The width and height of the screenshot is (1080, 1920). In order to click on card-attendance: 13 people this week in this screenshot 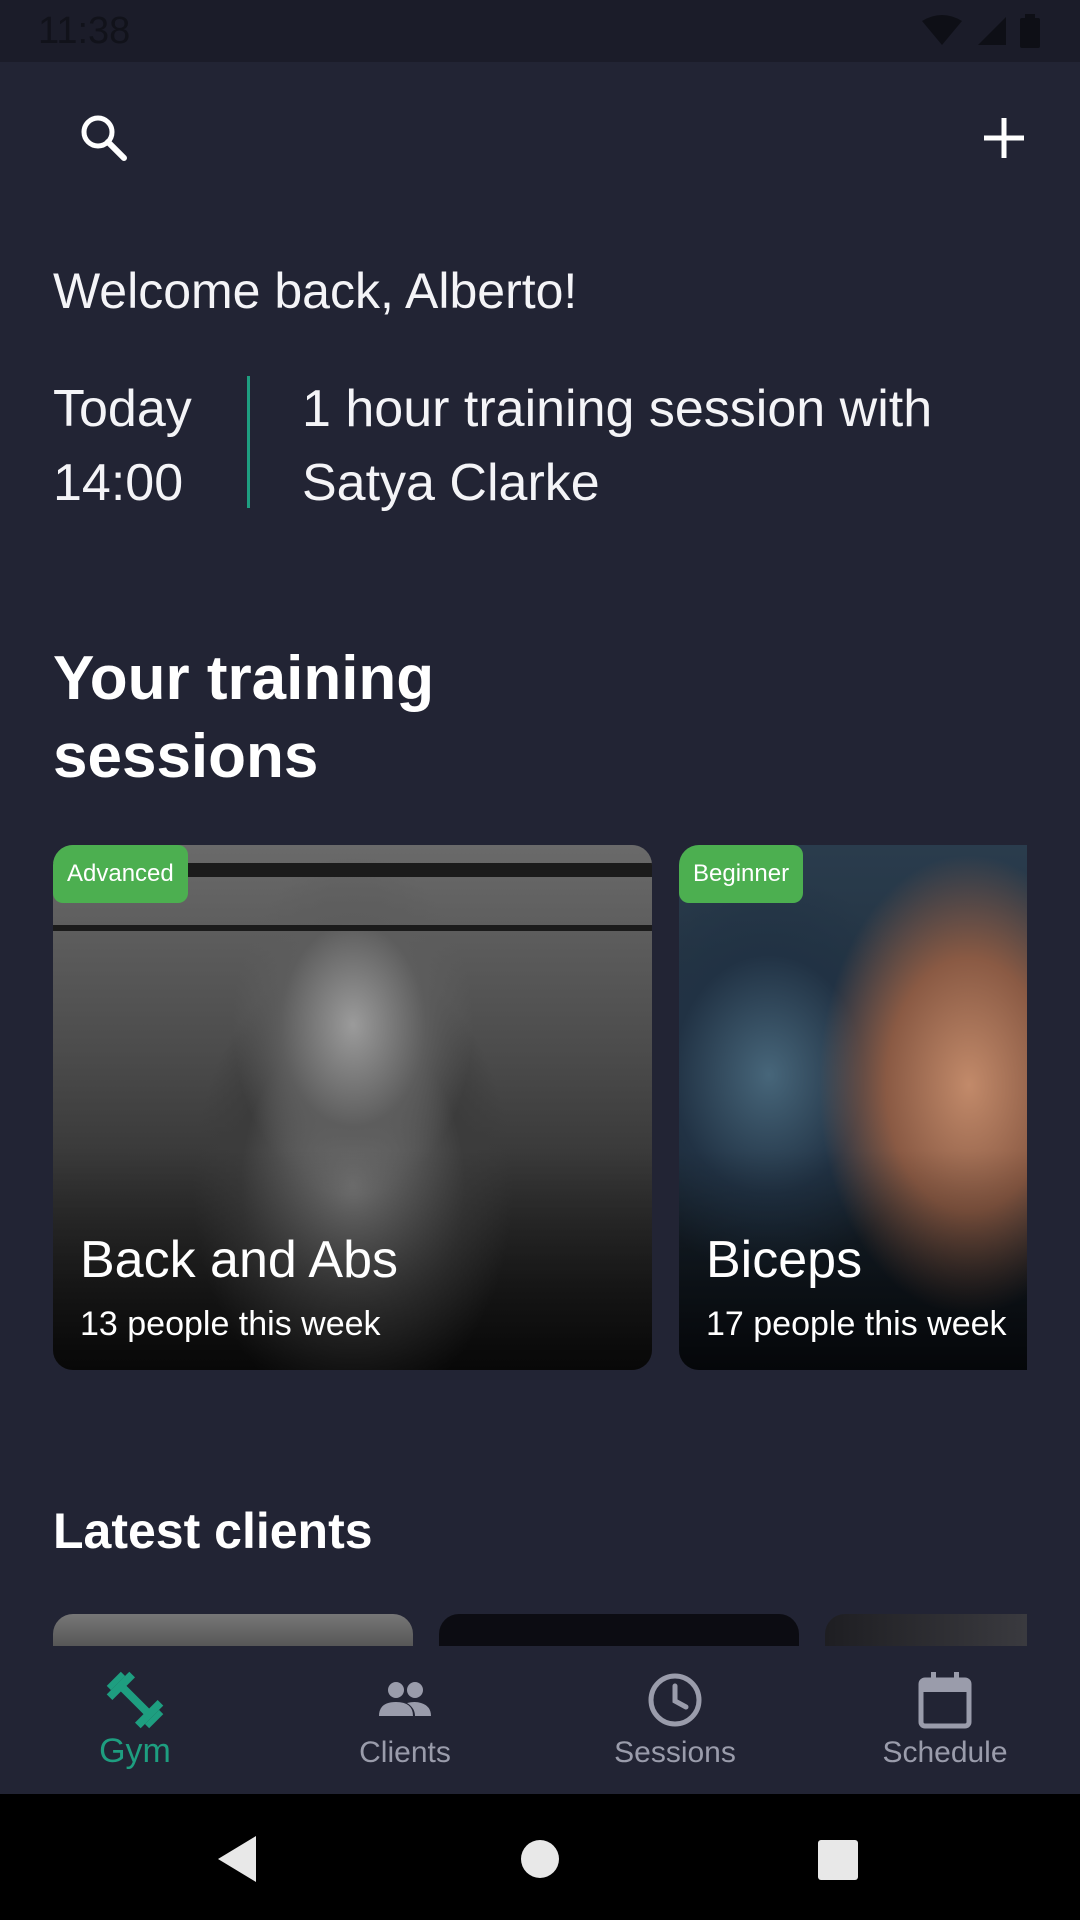, I will do `click(230, 1324)`.